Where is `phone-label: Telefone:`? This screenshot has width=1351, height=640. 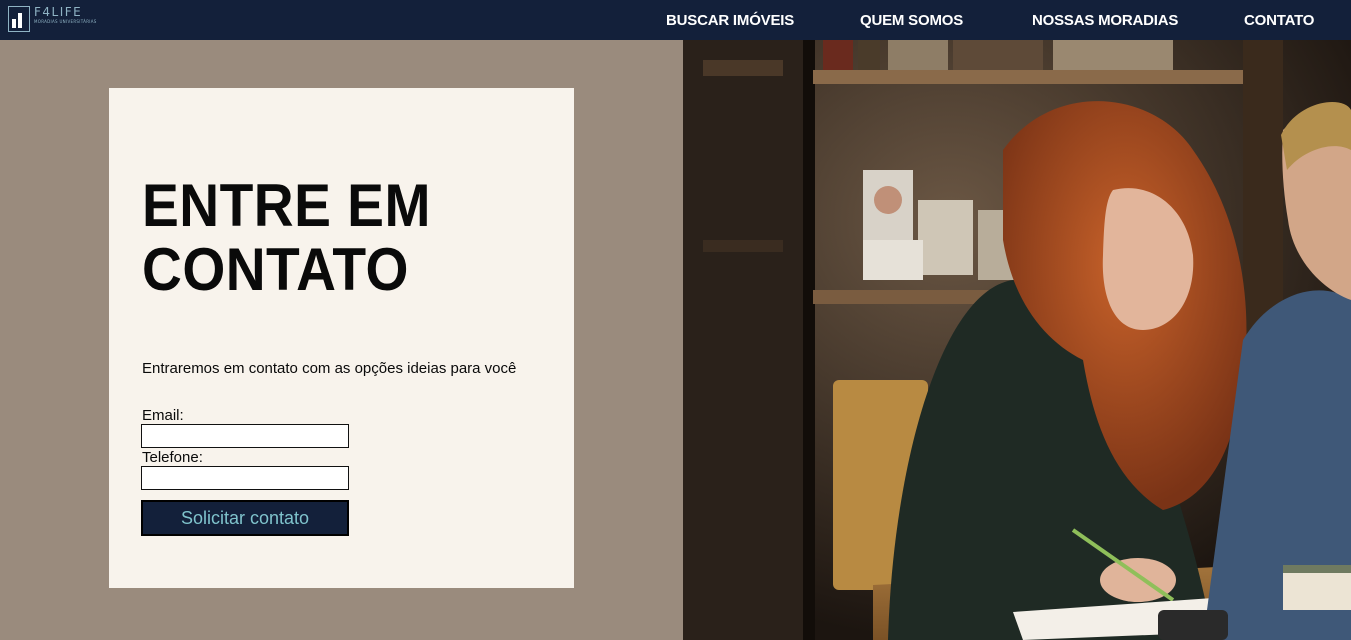
phone-label: Telefone: is located at coordinates (172, 457).